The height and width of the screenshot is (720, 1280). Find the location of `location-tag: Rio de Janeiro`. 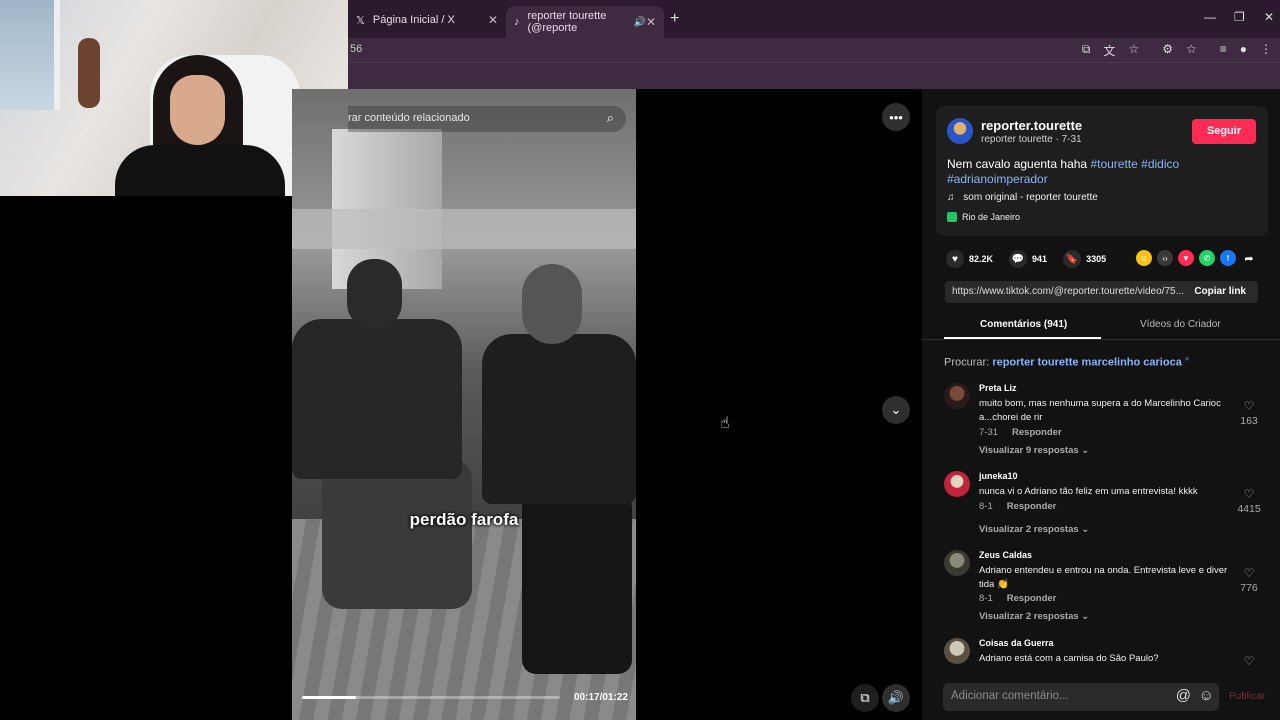

location-tag: Rio de Janeiro is located at coordinates (983, 217).